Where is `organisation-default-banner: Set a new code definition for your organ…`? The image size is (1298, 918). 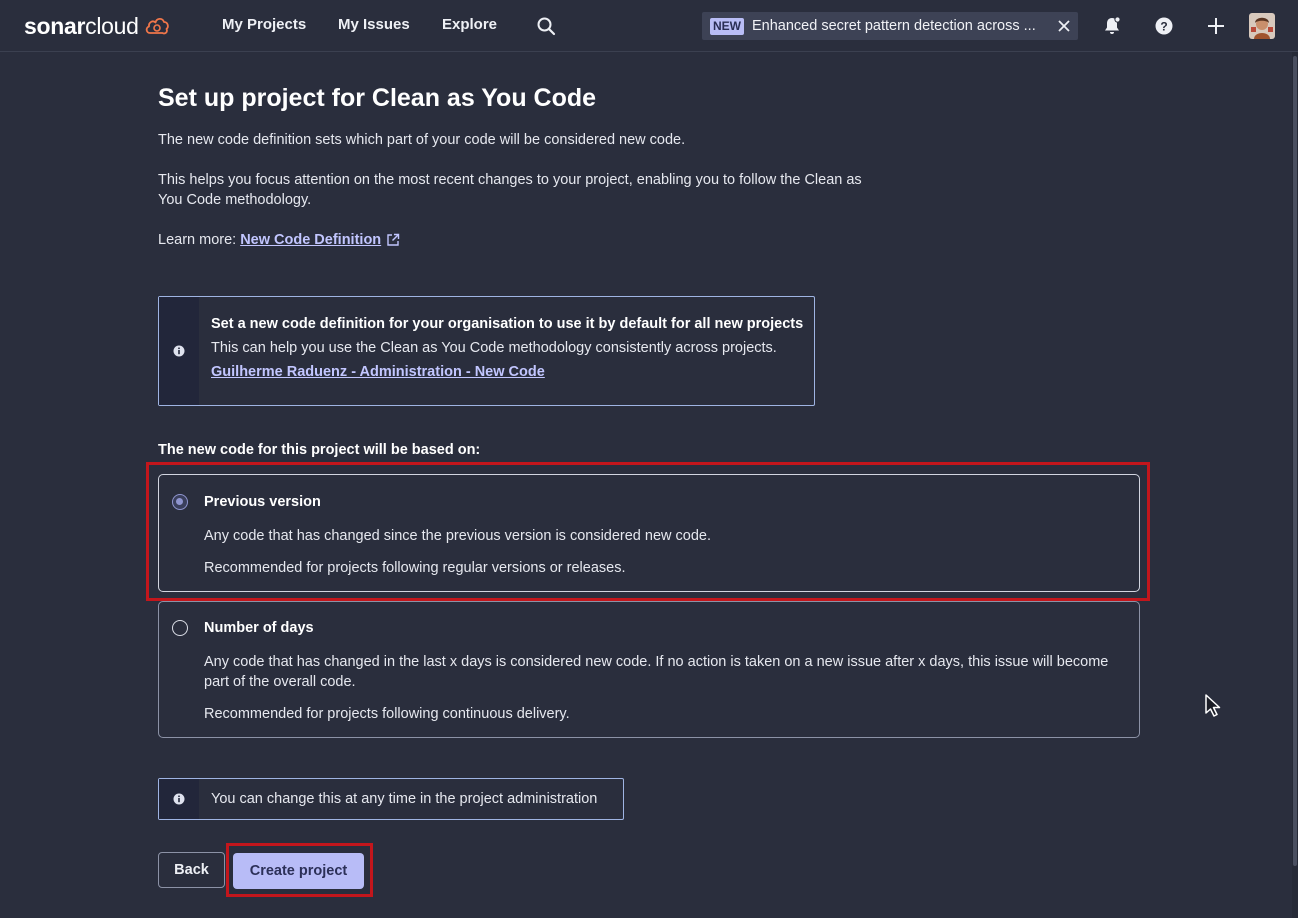
organisation-default-banner: Set a new code definition for your organ… is located at coordinates (486, 351).